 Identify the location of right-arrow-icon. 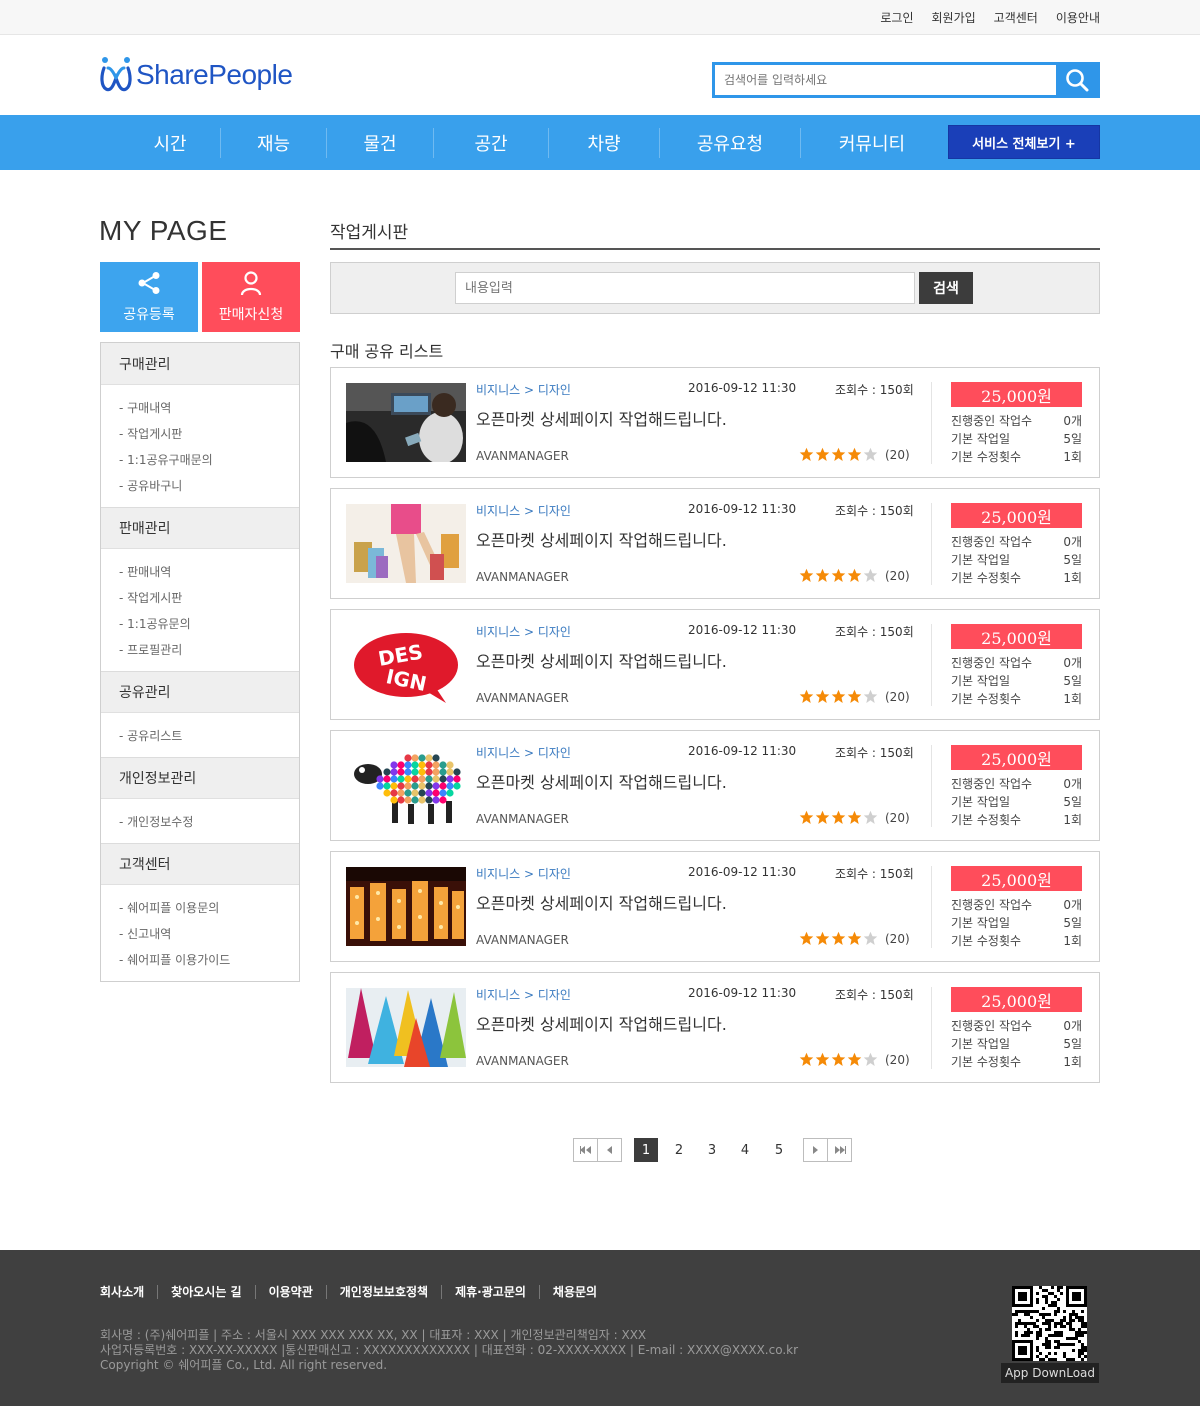
(815, 1150).